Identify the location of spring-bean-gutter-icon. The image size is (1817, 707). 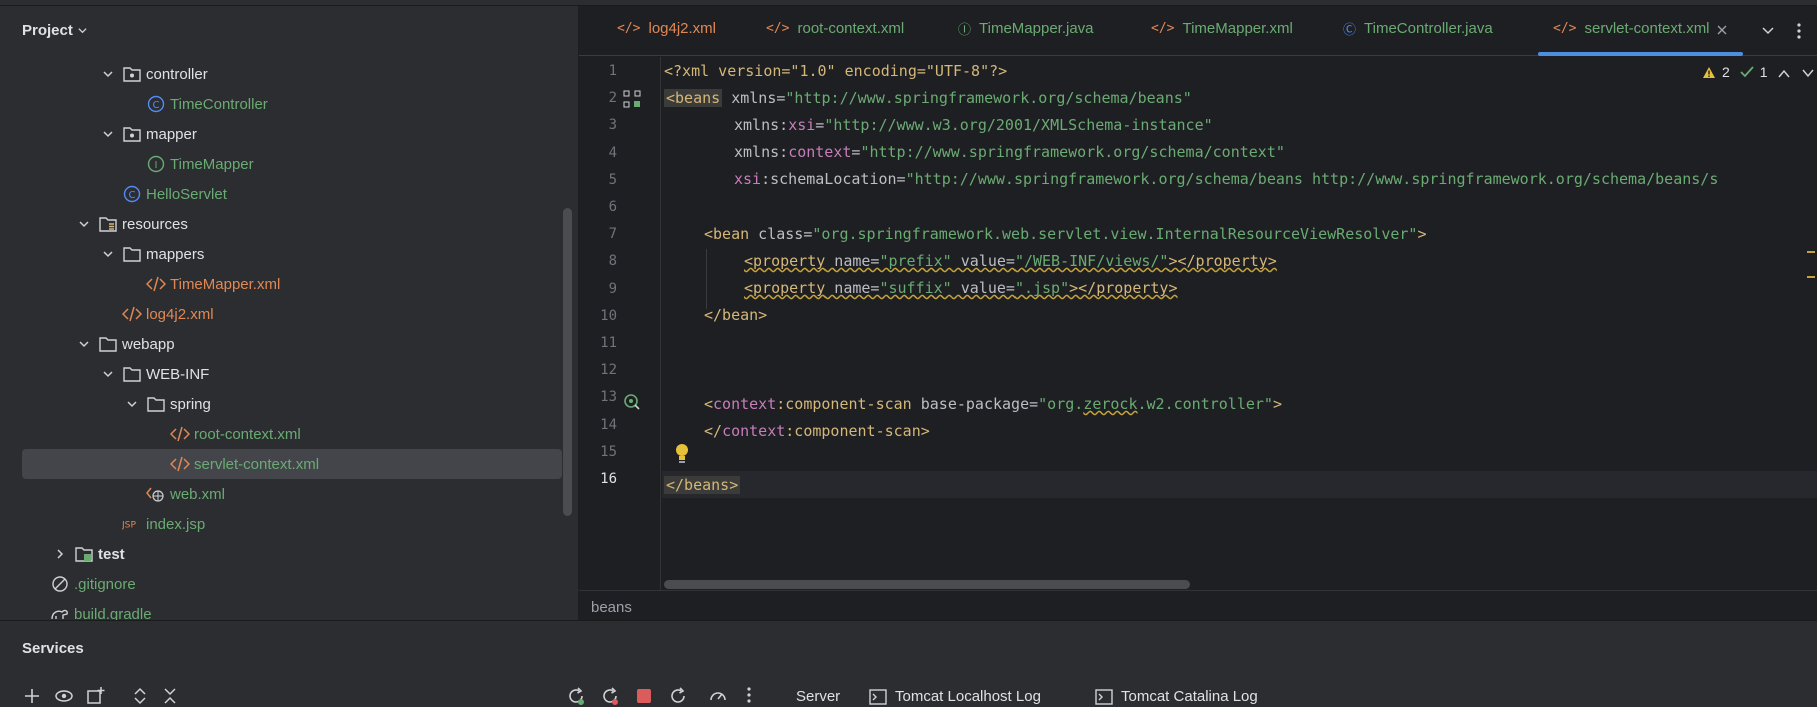
(632, 402).